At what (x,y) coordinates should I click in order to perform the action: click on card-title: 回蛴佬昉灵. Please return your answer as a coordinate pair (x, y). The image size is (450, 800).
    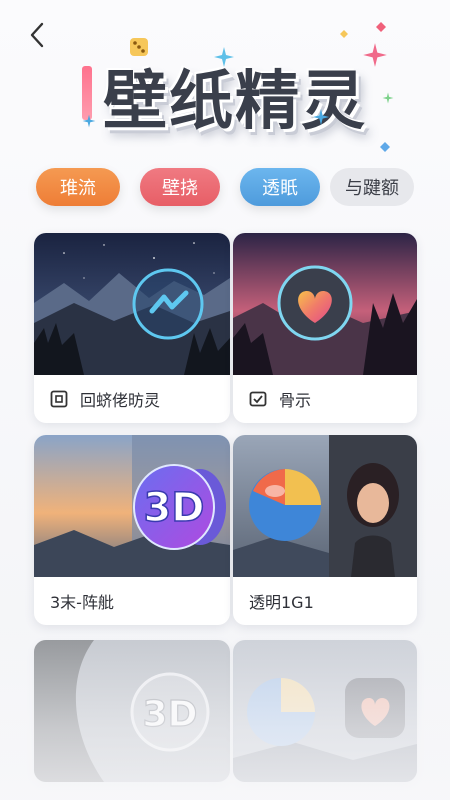
    Looking at the image, I should click on (120, 400).